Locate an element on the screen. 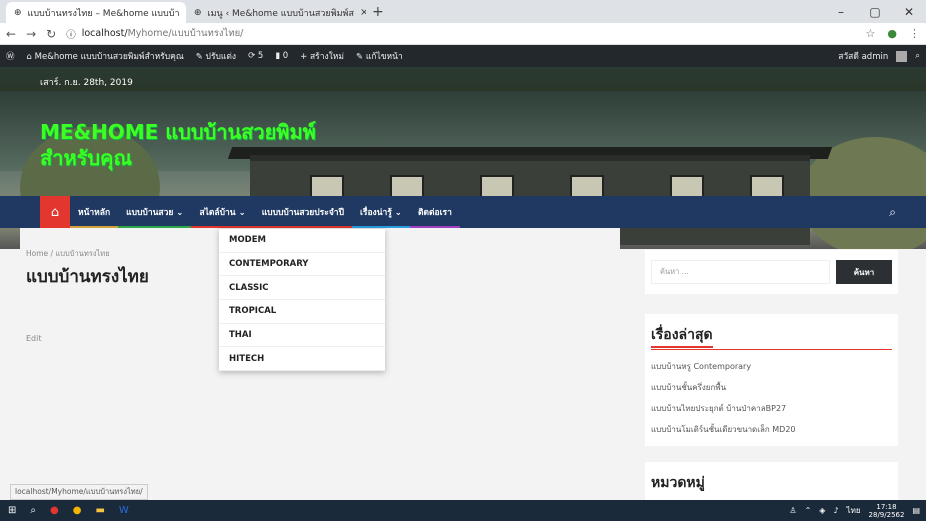 Image resolution: width=926 pixels, height=521 pixels. file-explorer-icon: ▬ is located at coordinates (99, 510).